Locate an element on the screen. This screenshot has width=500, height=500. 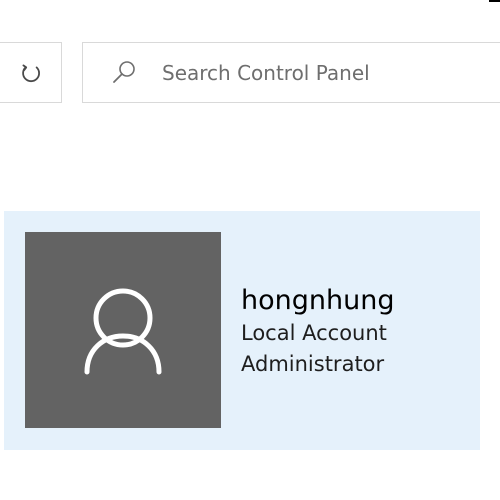
window-edge-mark is located at coordinates (494, 1).